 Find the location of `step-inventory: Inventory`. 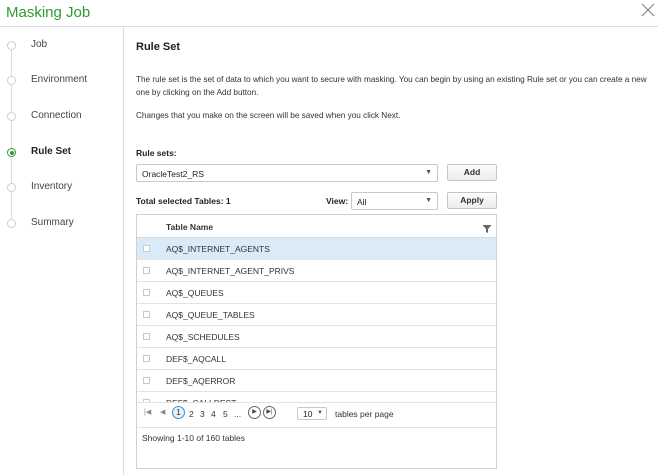

step-inventory: Inventory is located at coordinates (62, 188).